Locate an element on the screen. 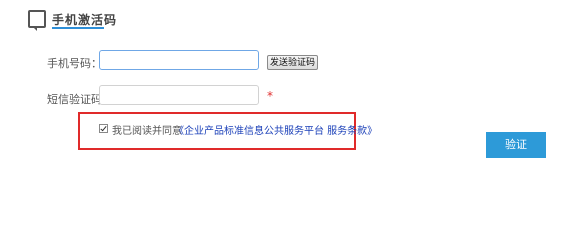  agreement-checkbox is located at coordinates (103, 128).